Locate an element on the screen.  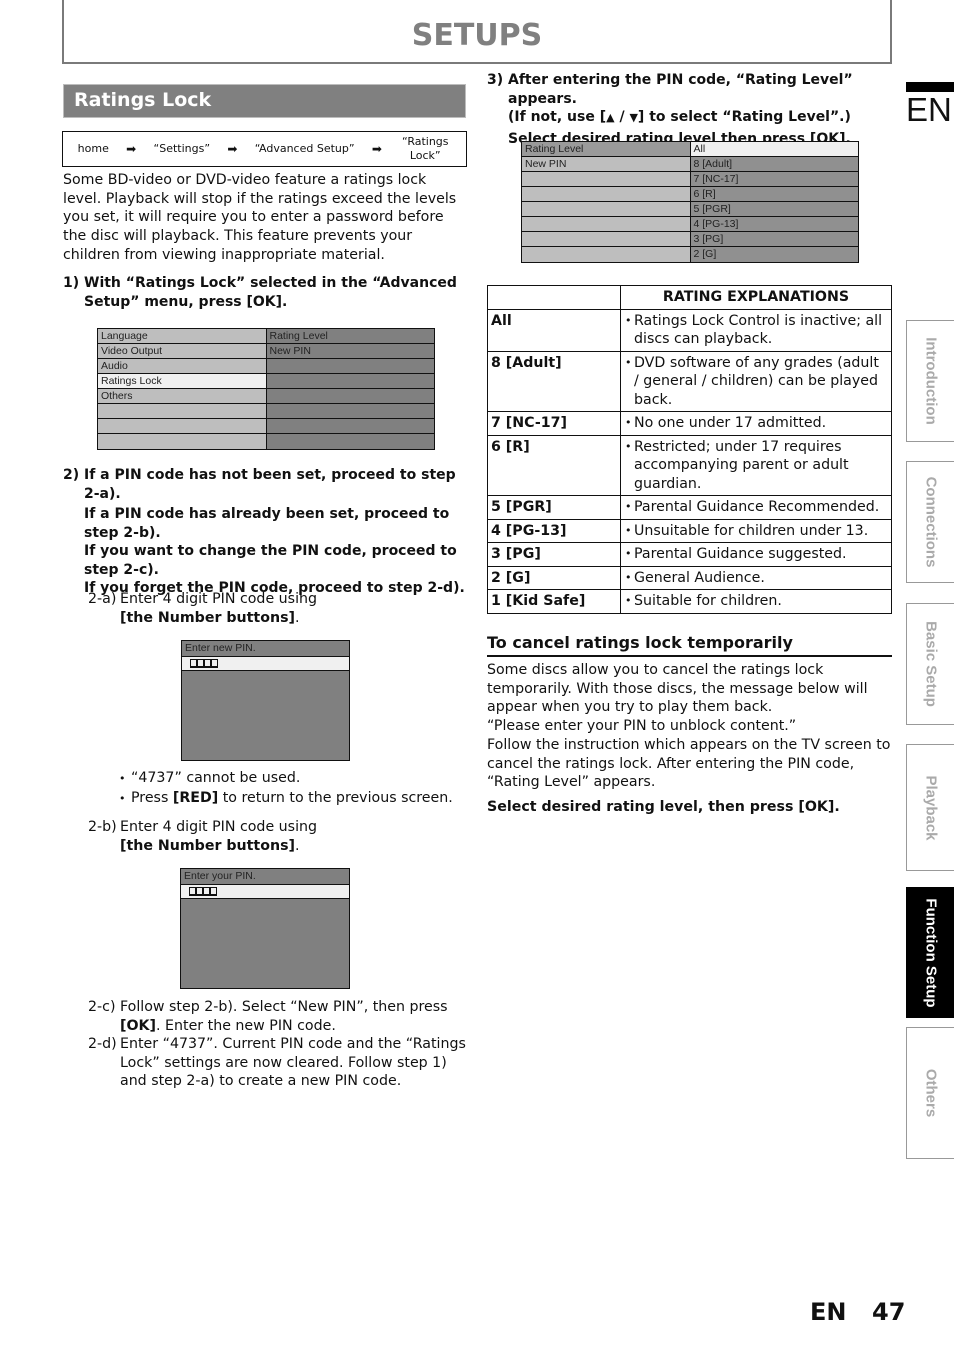
menu-row: Others is located at coordinates (266, 396).